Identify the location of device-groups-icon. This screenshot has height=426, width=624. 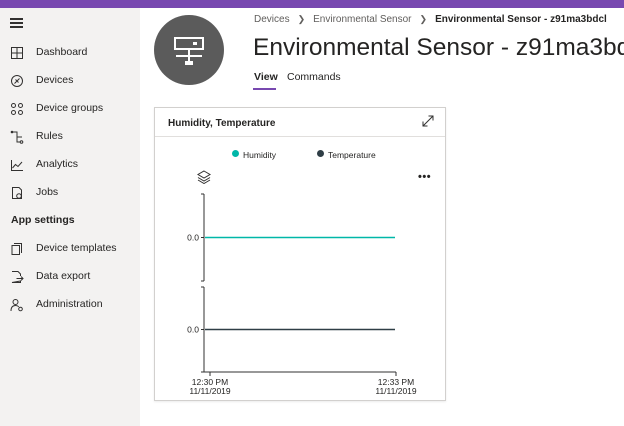
(17, 109).